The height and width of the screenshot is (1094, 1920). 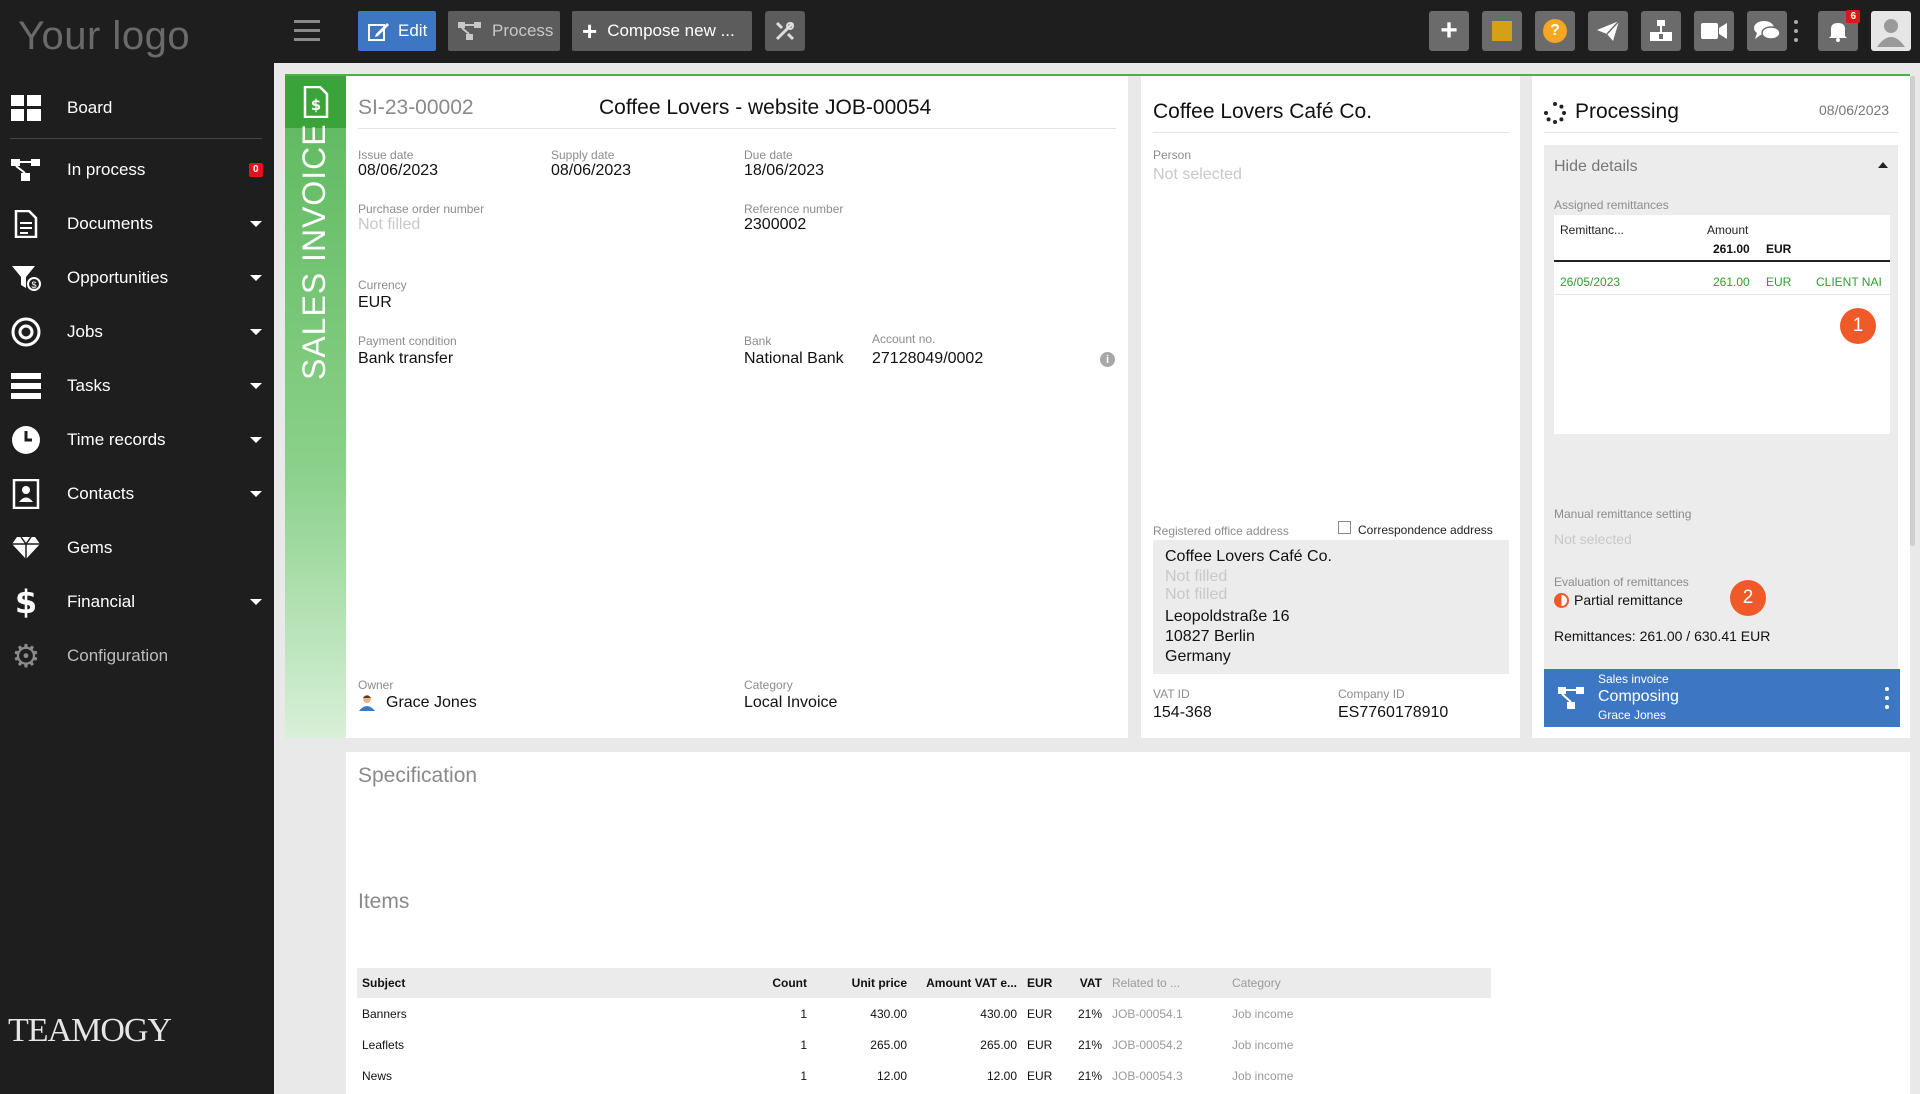 What do you see at coordinates (1593, 539) in the screenshot?
I see `manual-remittance-value: Not selected` at bounding box center [1593, 539].